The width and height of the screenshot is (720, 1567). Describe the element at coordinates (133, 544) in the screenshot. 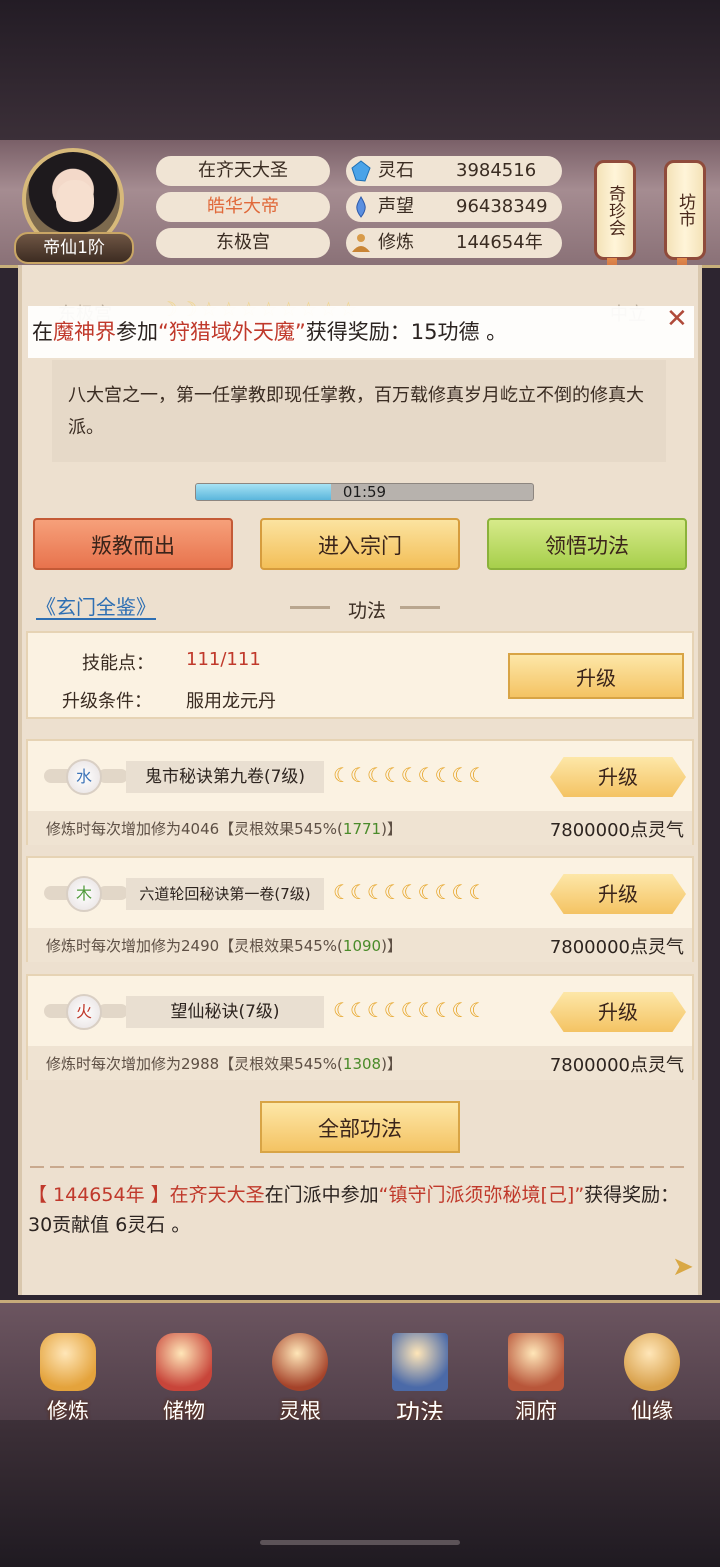

I see `leave-sect-button: 叛教而出` at that location.